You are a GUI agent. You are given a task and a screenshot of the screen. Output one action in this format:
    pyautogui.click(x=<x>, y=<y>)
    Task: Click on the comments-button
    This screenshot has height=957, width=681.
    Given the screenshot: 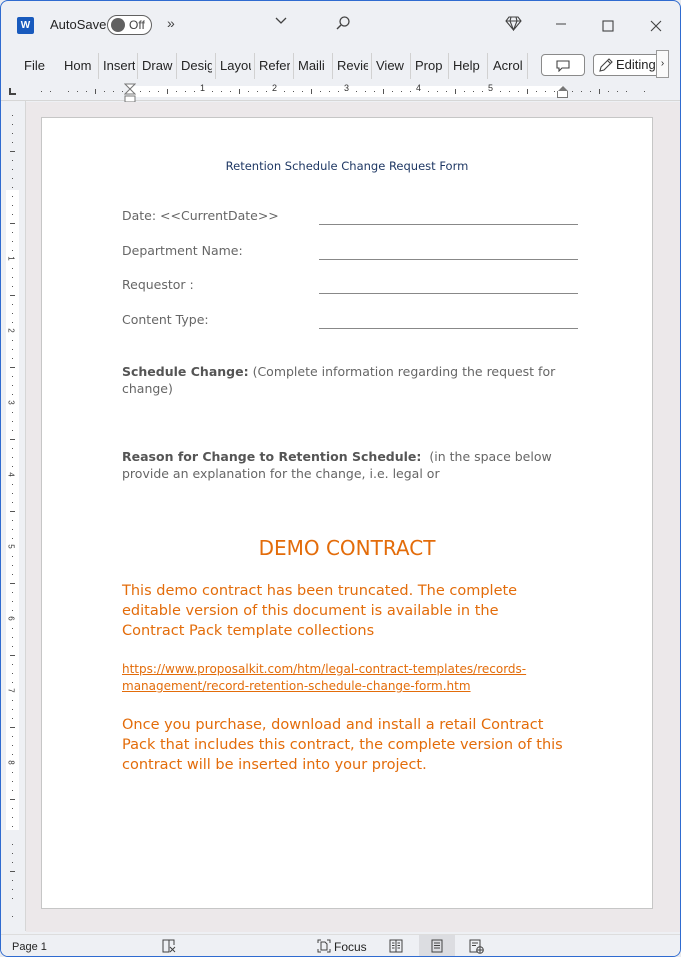 What is the action you would take?
    pyautogui.click(x=563, y=65)
    